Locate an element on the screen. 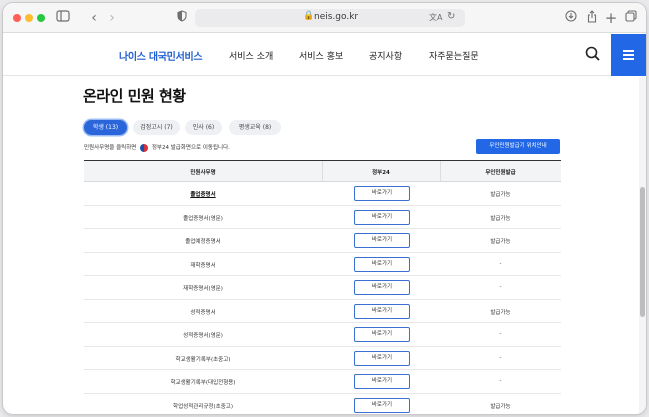 The width and height of the screenshot is (649, 417). tab-student: 학생 (13) is located at coordinates (105, 127).